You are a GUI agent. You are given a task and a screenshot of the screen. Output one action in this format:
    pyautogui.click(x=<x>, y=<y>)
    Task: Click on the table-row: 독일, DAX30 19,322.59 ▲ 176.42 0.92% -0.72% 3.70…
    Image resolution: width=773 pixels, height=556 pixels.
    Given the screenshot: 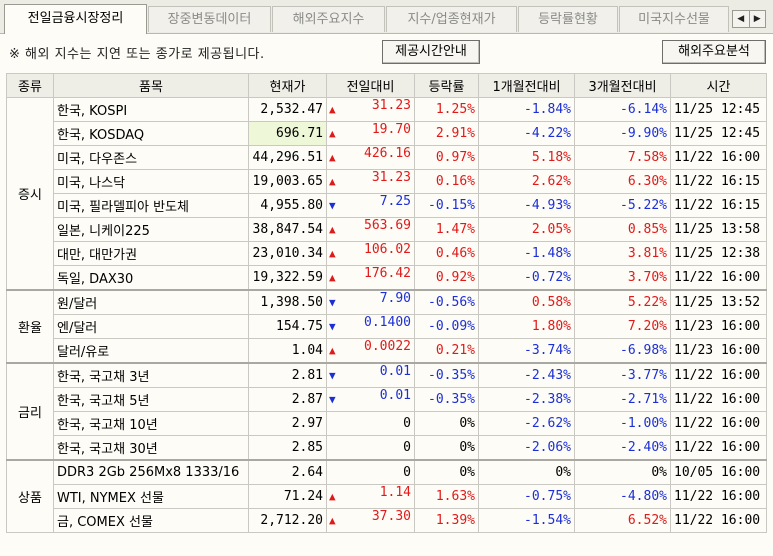 What is the action you would take?
    pyautogui.click(x=387, y=278)
    